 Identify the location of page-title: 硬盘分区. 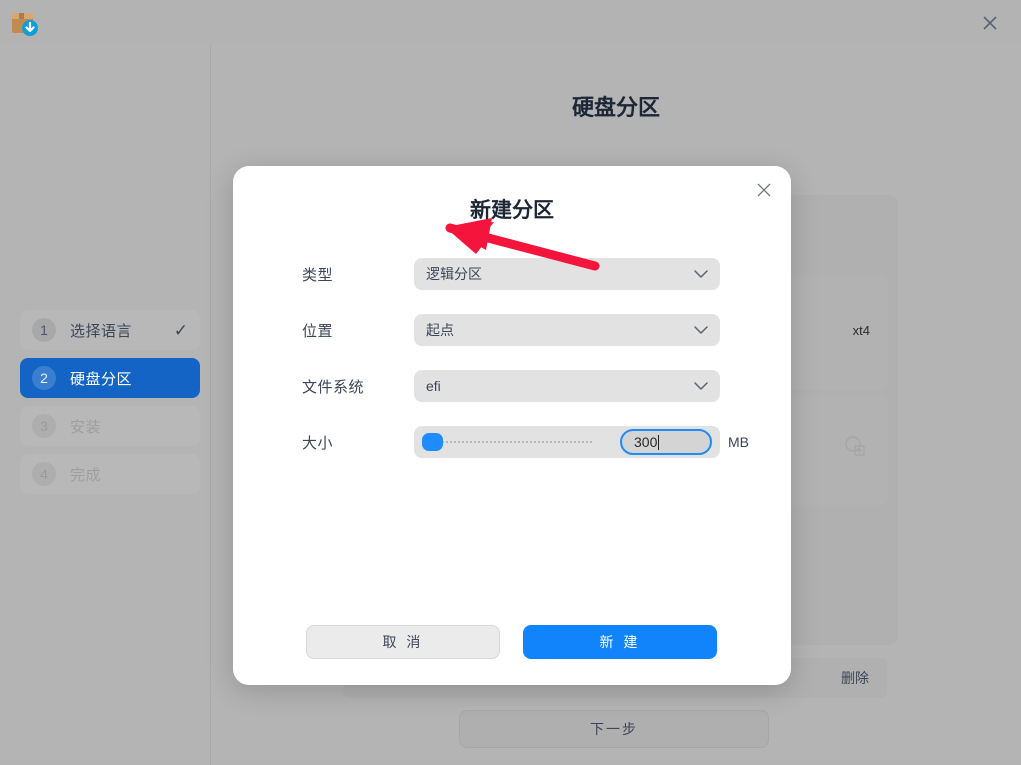
(615, 107).